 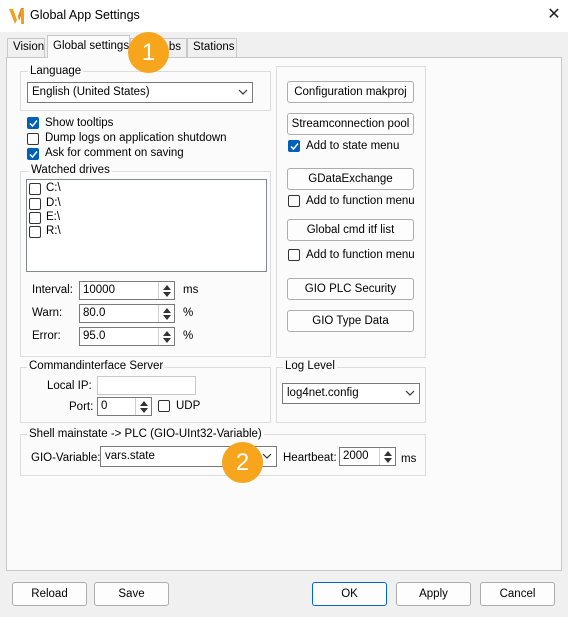 I want to click on reload-button: Reload, so click(x=49, y=594).